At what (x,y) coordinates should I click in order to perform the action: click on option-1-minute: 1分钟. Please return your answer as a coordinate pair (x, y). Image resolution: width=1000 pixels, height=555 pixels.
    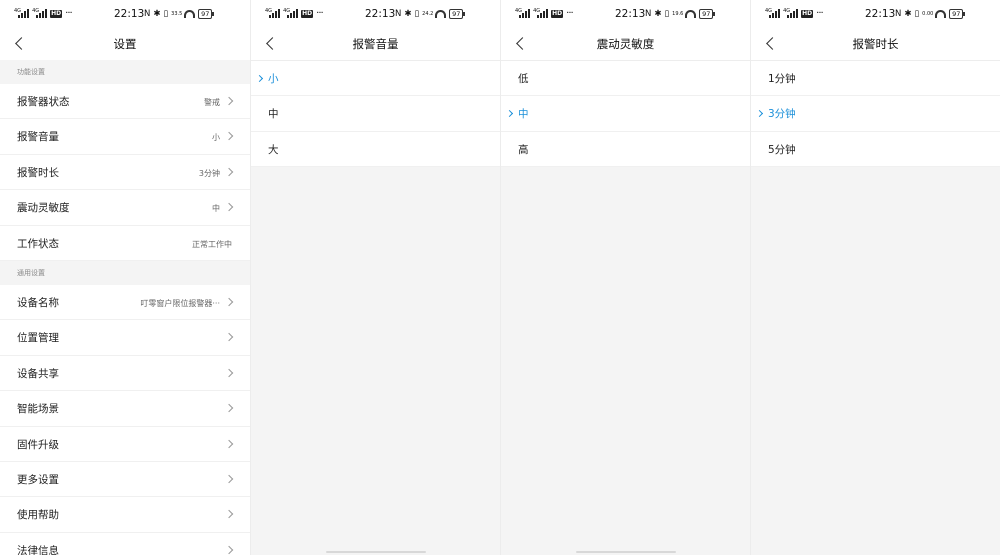
    Looking at the image, I should click on (875, 79).